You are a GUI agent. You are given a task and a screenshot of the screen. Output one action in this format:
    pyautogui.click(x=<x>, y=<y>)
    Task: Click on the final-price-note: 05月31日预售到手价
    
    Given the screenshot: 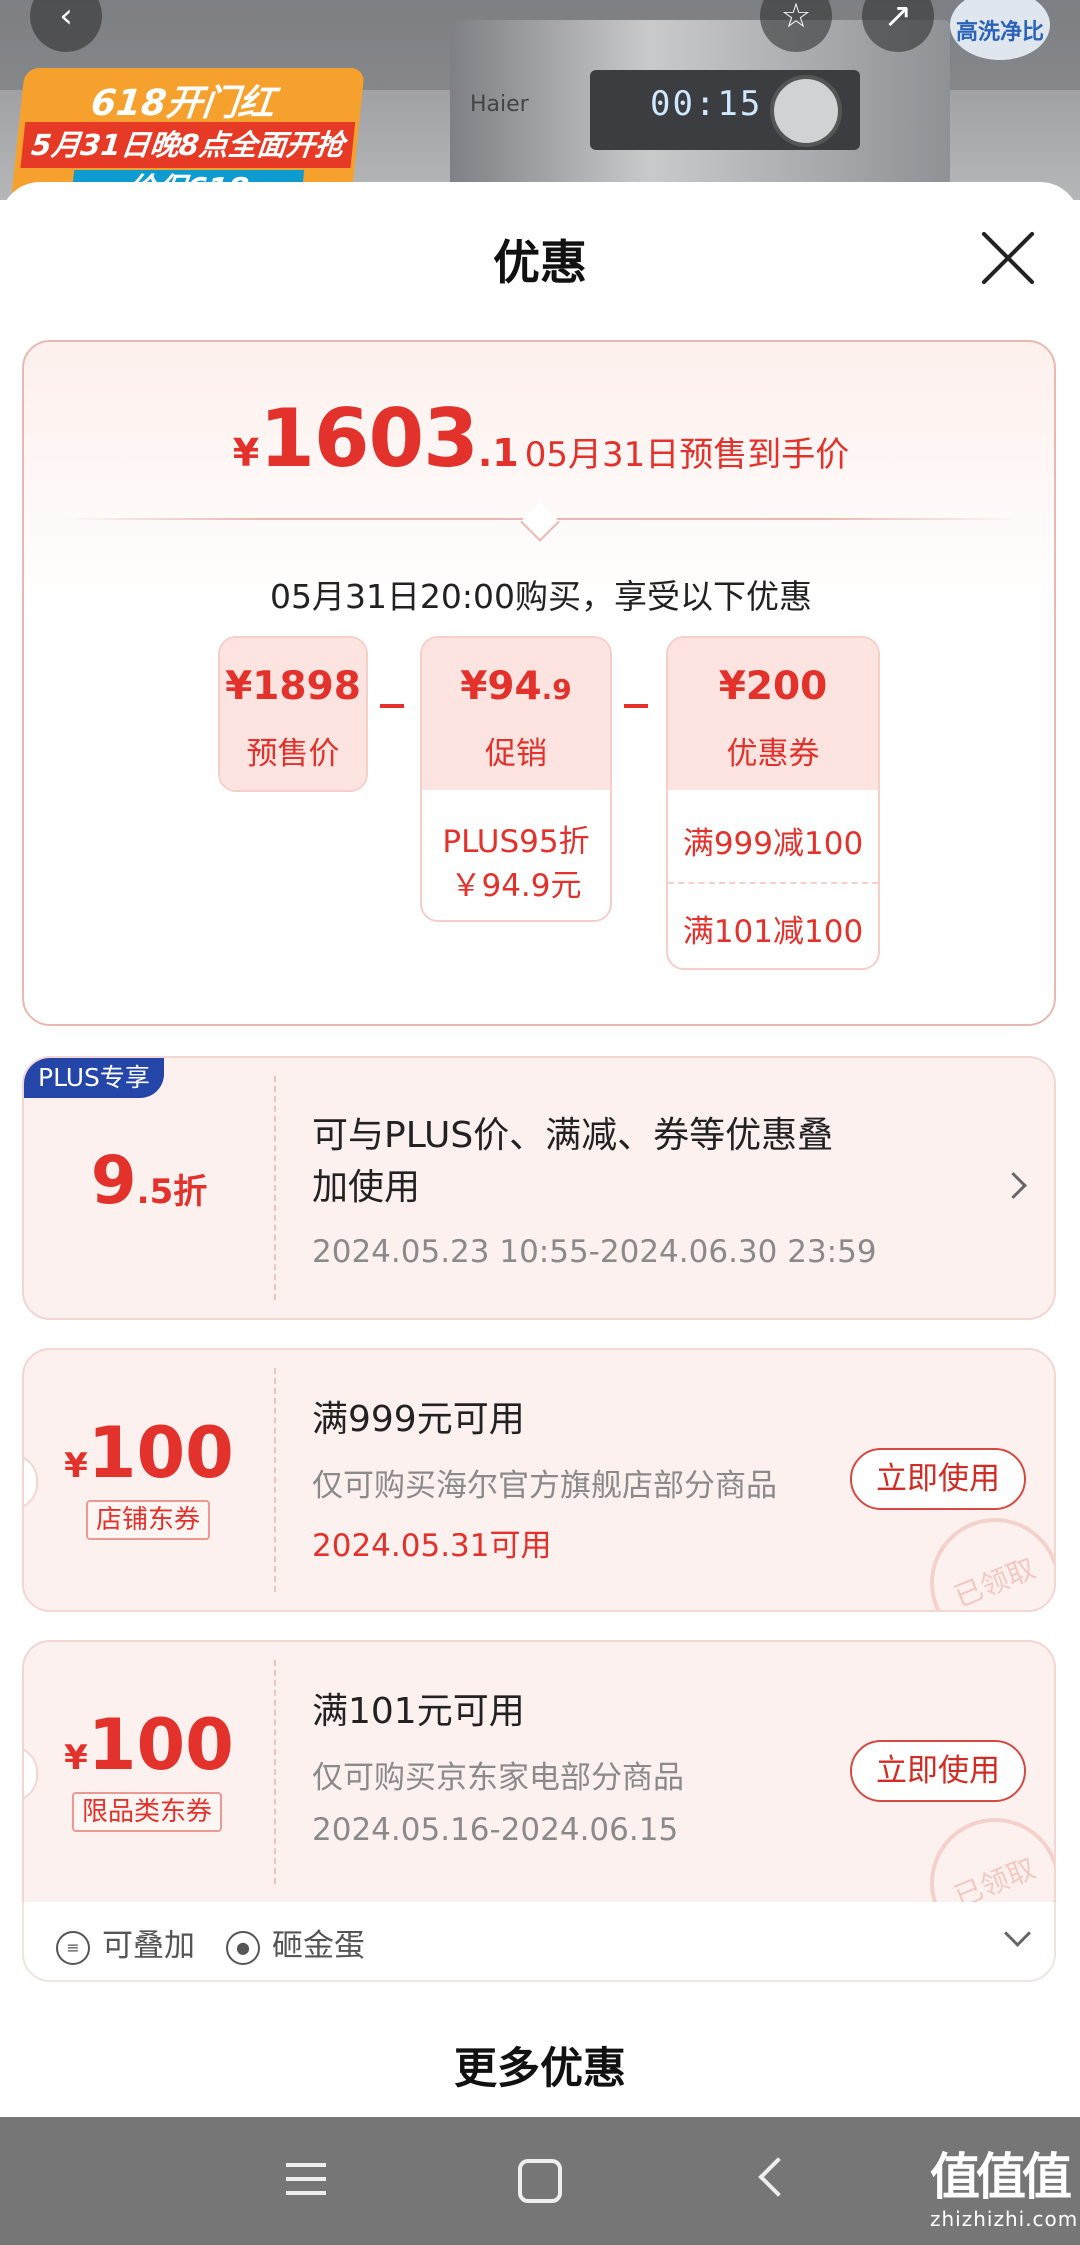 What is the action you would take?
    pyautogui.click(x=687, y=455)
    